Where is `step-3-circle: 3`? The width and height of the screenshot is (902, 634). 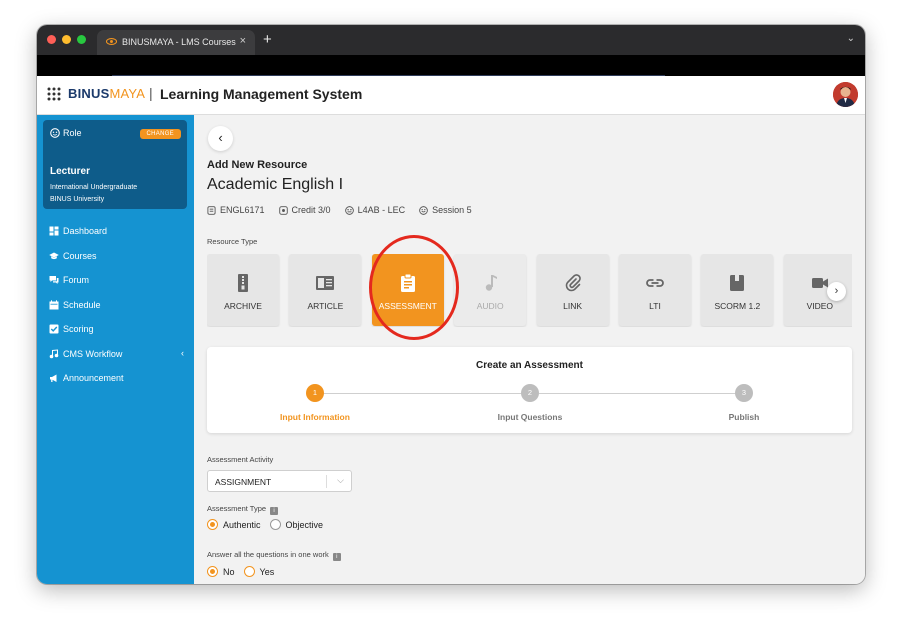 step-3-circle: 3 is located at coordinates (744, 393).